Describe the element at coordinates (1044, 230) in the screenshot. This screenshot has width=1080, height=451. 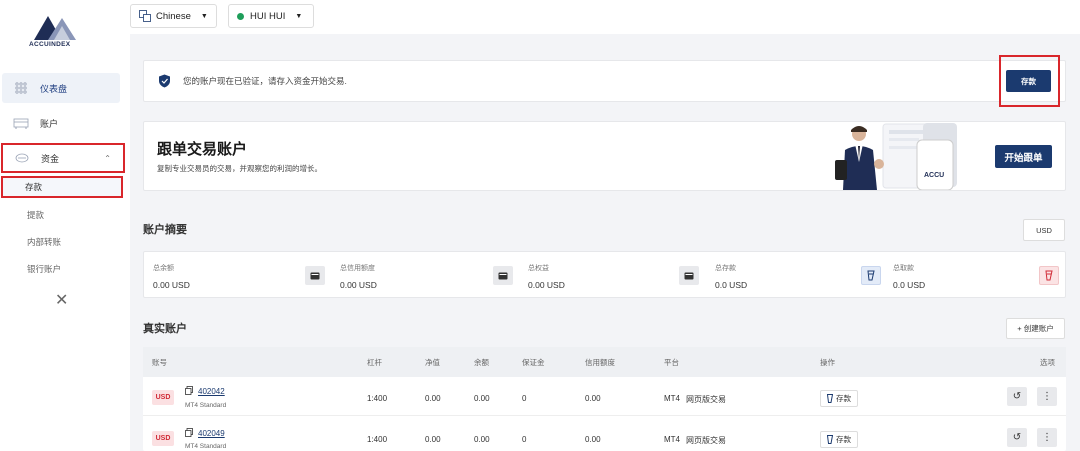
I see `currency-select-button: USD` at that location.